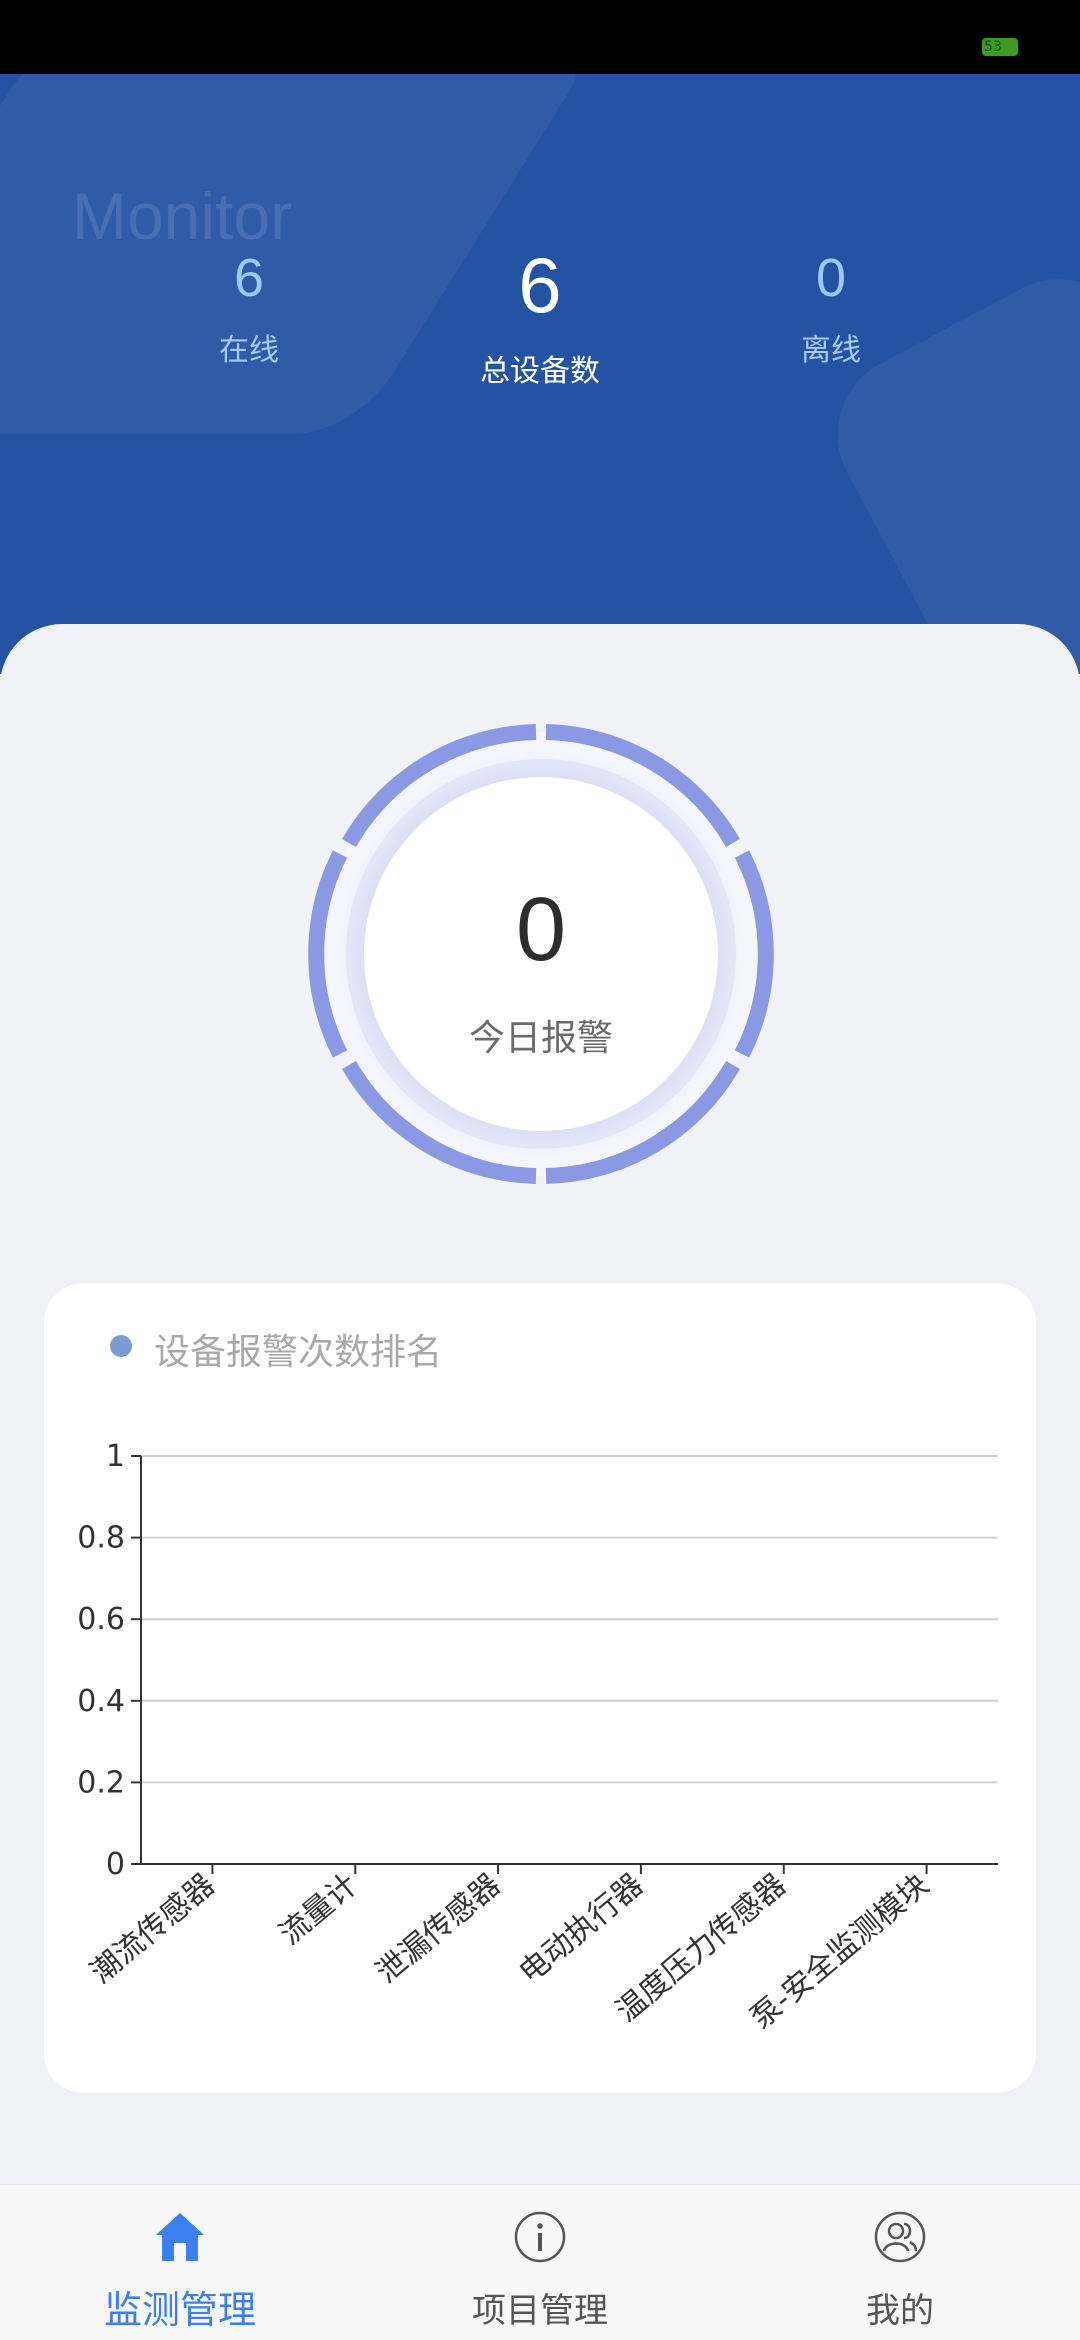 This screenshot has width=1080, height=2340. I want to click on stat-offline-value: 0, so click(831, 278).